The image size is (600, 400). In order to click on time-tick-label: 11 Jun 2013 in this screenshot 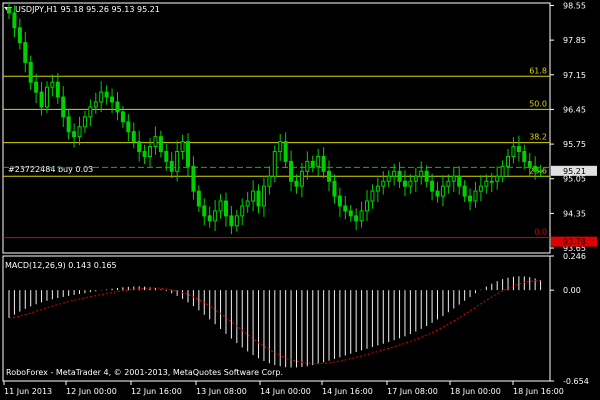, I will do `click(28, 391)`.